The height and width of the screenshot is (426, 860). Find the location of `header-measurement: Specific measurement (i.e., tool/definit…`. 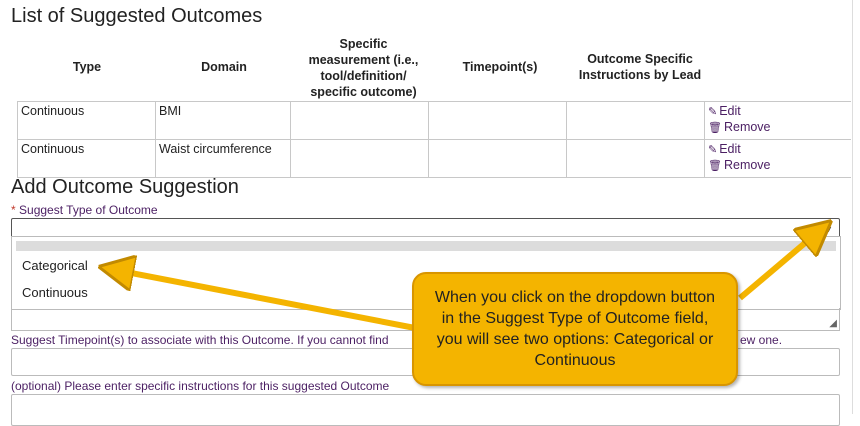

header-measurement: Specific measurement (i.e., tool/definit… is located at coordinates (363, 68).